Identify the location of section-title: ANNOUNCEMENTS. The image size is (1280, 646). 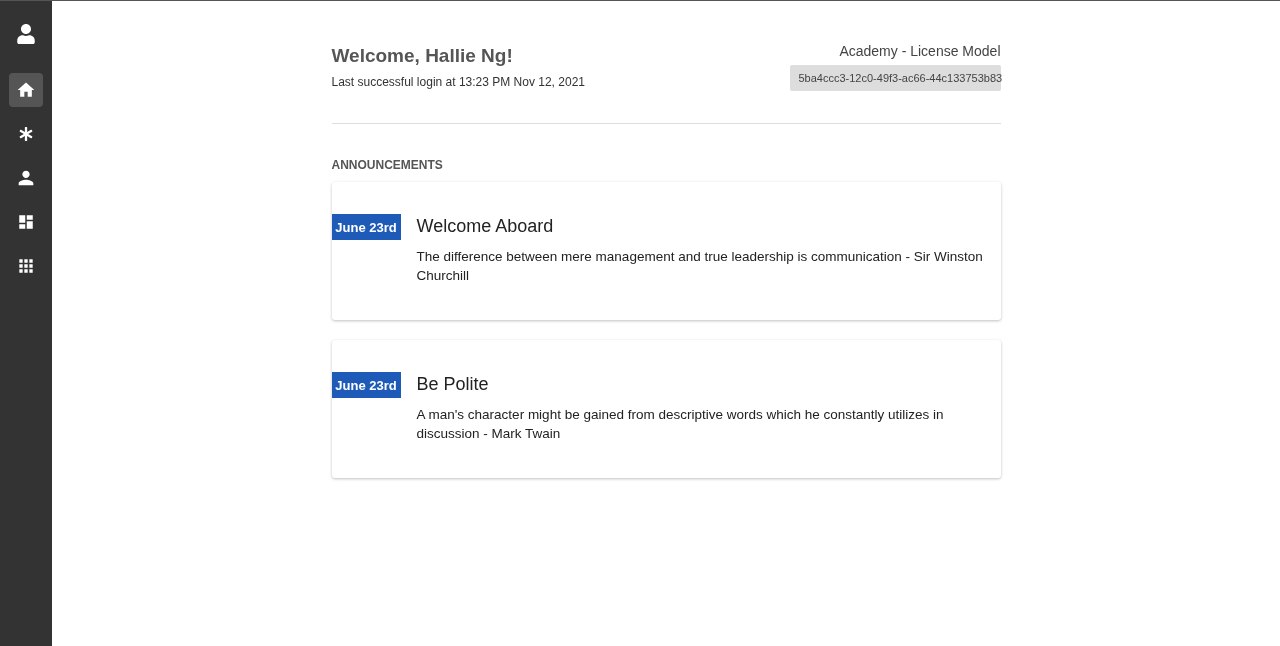
(387, 165).